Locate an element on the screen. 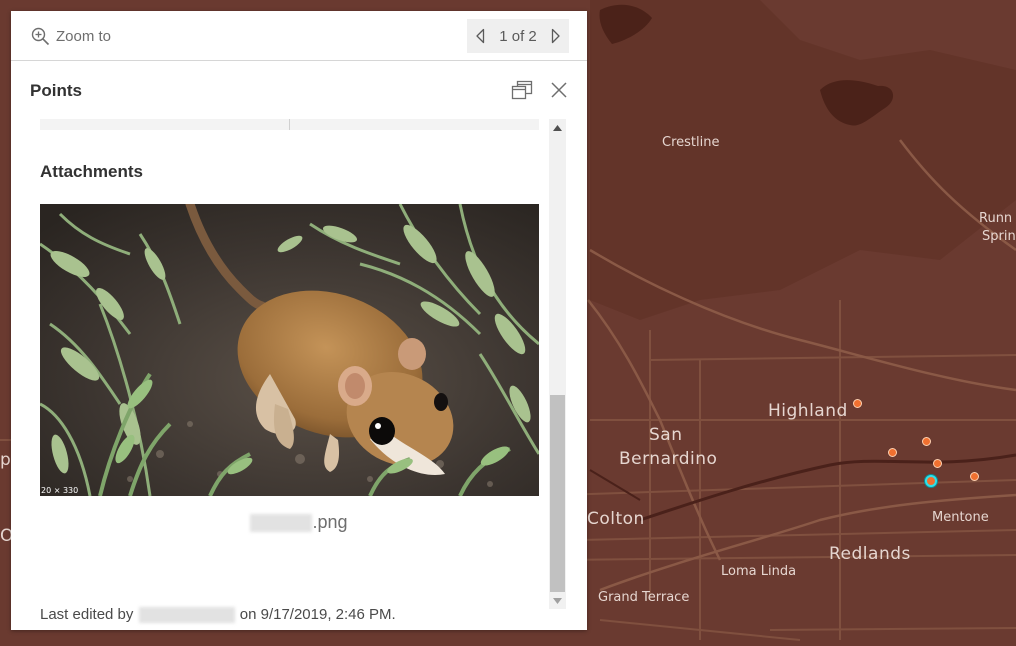  triangle-down-icon is located at coordinates (557, 600).